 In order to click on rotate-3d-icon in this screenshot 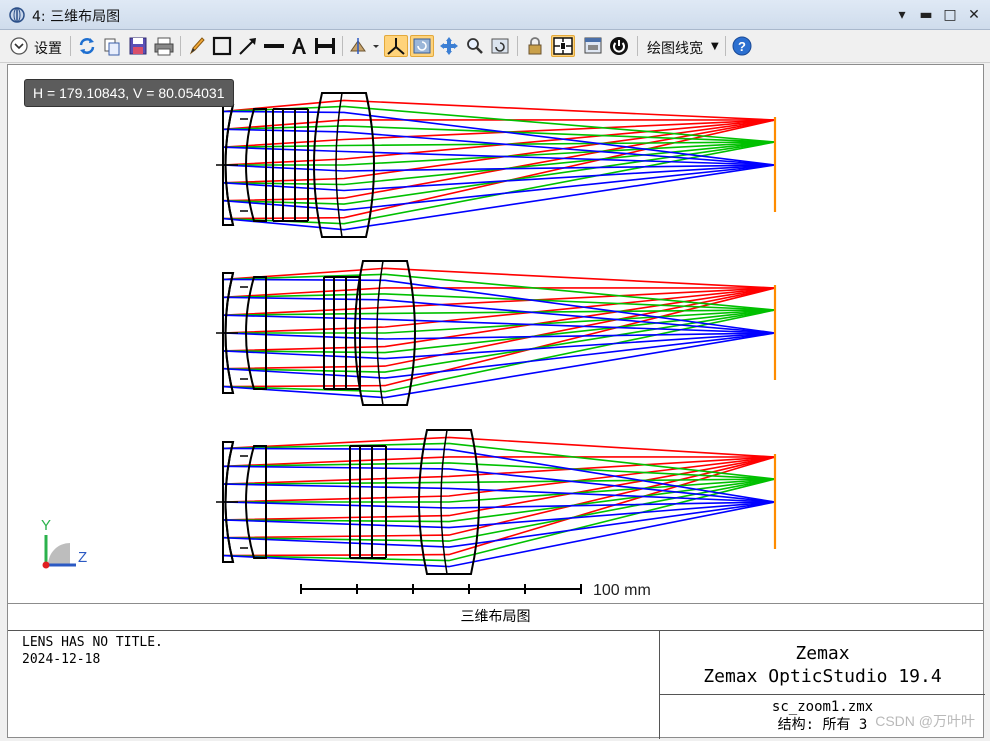, I will do `click(364, 46)`.